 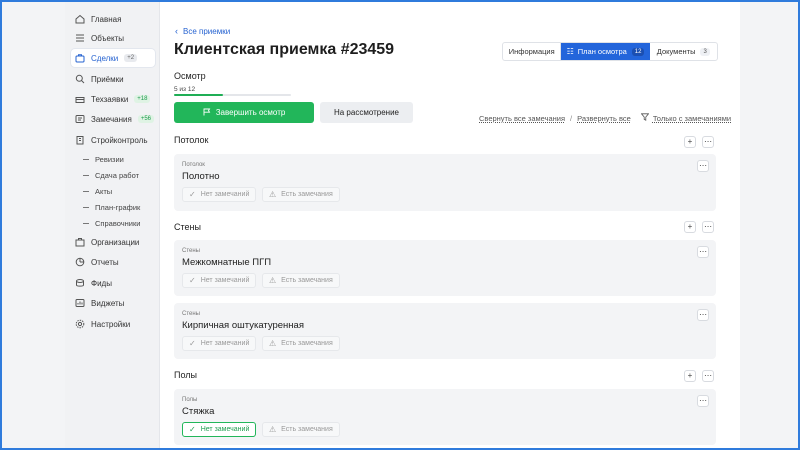 What do you see at coordinates (198, 411) in the screenshot?
I see `card-title: Стяжка` at bounding box center [198, 411].